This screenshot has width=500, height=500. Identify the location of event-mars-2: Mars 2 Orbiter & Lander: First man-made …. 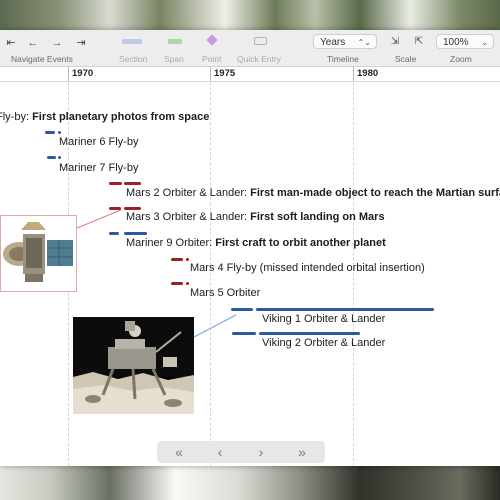
(313, 193).